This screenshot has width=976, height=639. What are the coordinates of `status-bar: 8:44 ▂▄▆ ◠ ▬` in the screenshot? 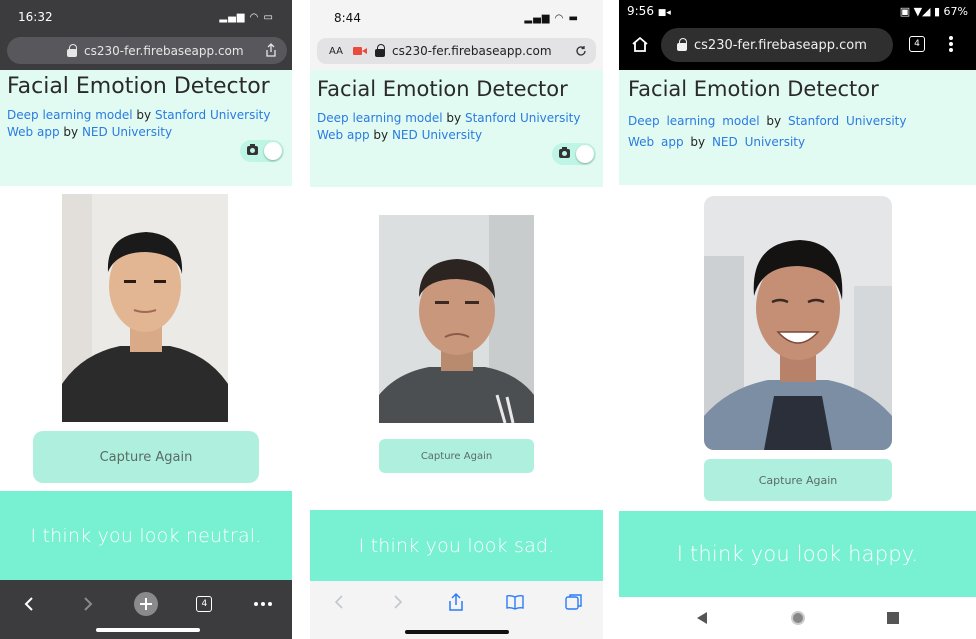 It's located at (456, 18).